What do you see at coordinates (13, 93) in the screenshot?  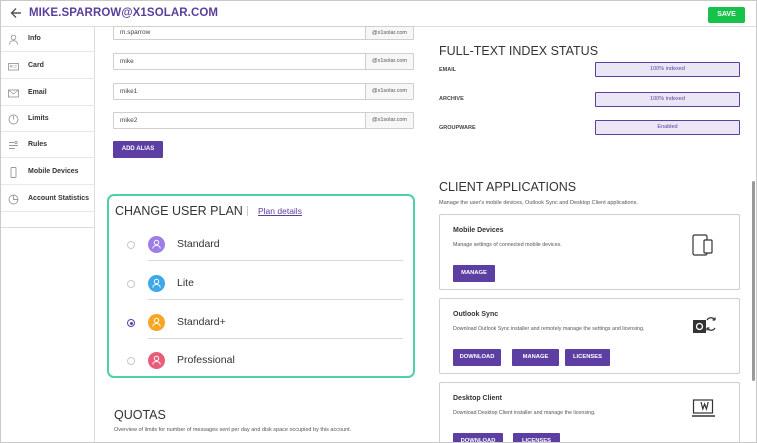 I see `envelope-icon` at bounding box center [13, 93].